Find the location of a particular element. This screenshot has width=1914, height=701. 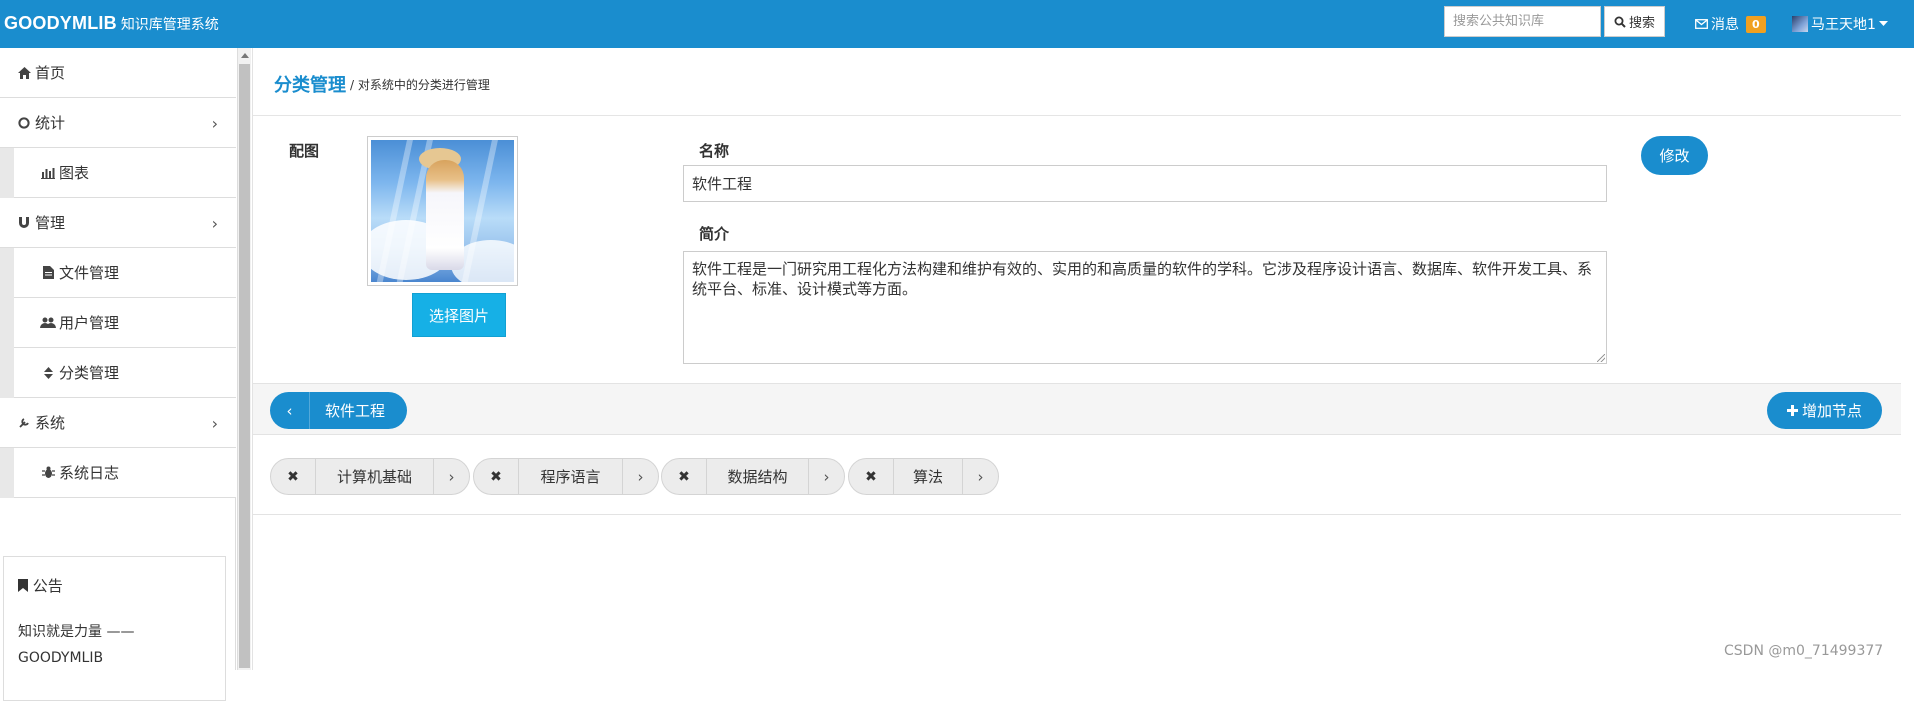

circle-icon is located at coordinates (24, 122).